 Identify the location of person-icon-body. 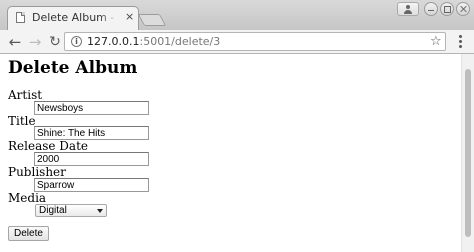
(408, 12).